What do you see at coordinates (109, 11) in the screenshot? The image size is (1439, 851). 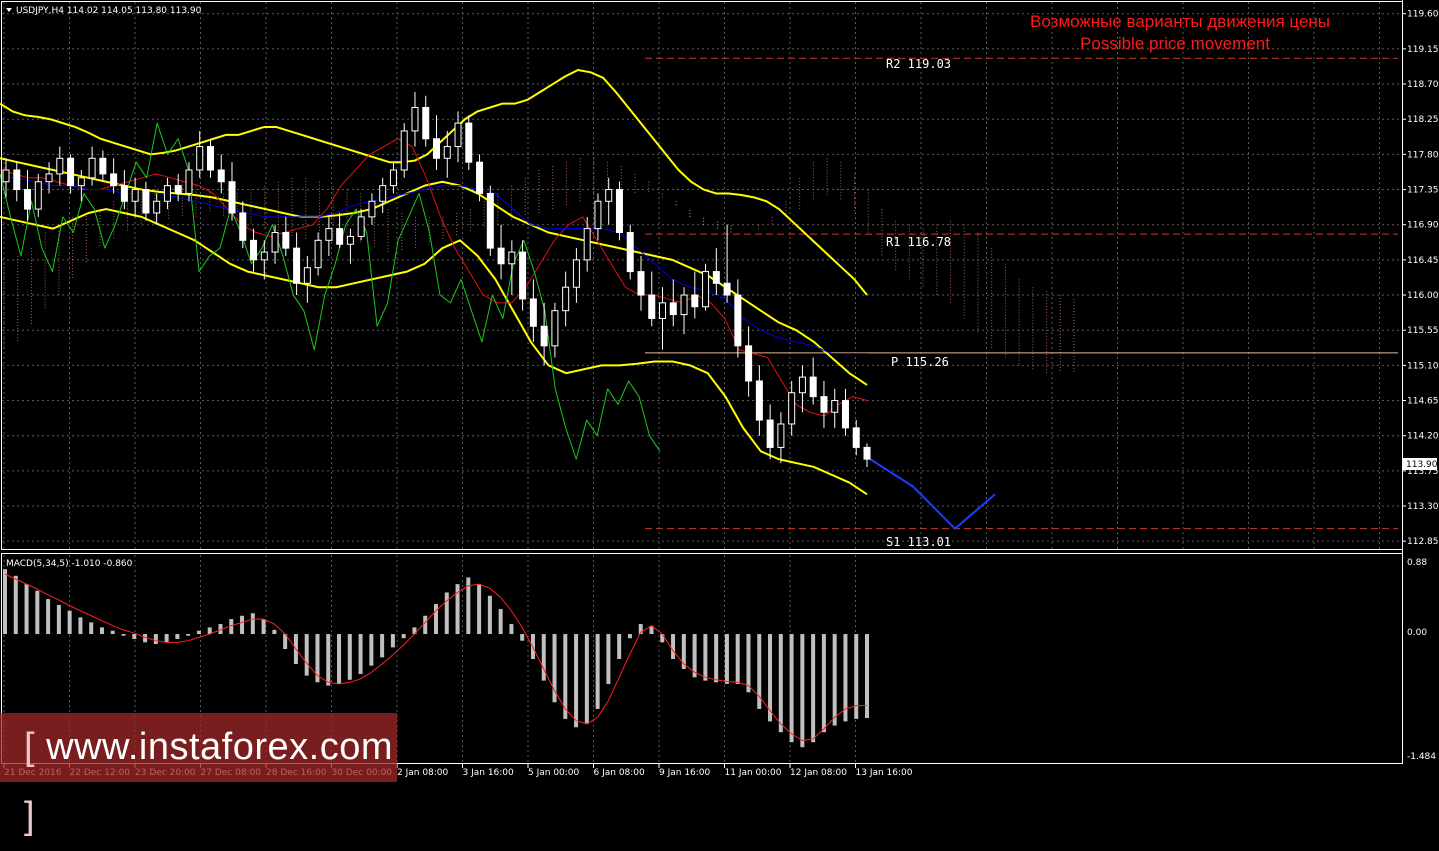 I see `symbol-header: USDJPY,H4 114.02 114.05 113.80 113.90` at bounding box center [109, 11].